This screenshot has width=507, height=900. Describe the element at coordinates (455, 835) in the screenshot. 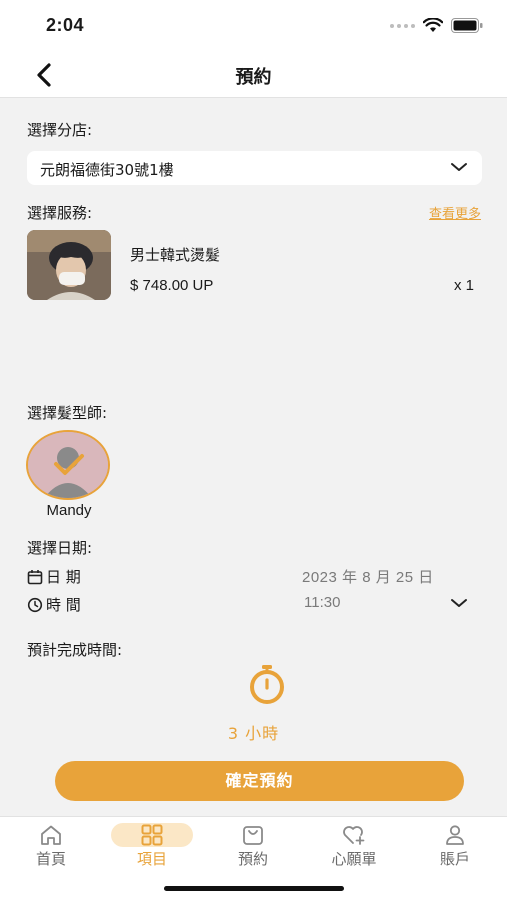

I see `user-icon` at that location.